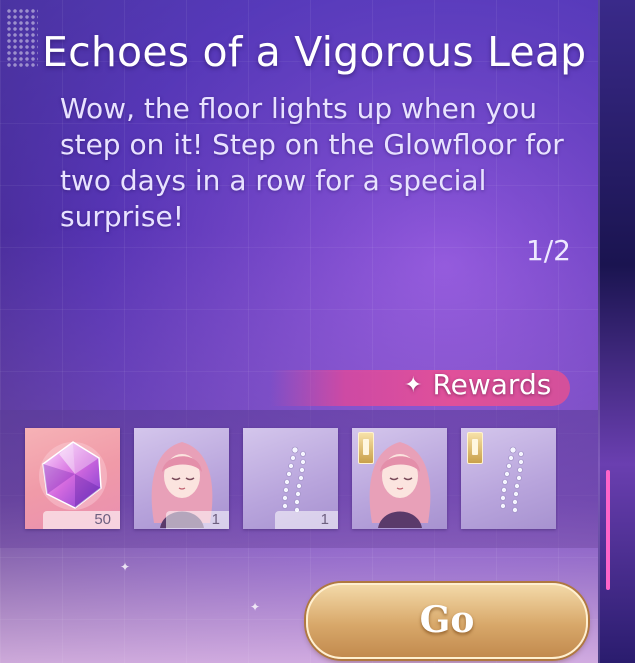  I want to click on reward-item-earrings-bonus, so click(508, 478).